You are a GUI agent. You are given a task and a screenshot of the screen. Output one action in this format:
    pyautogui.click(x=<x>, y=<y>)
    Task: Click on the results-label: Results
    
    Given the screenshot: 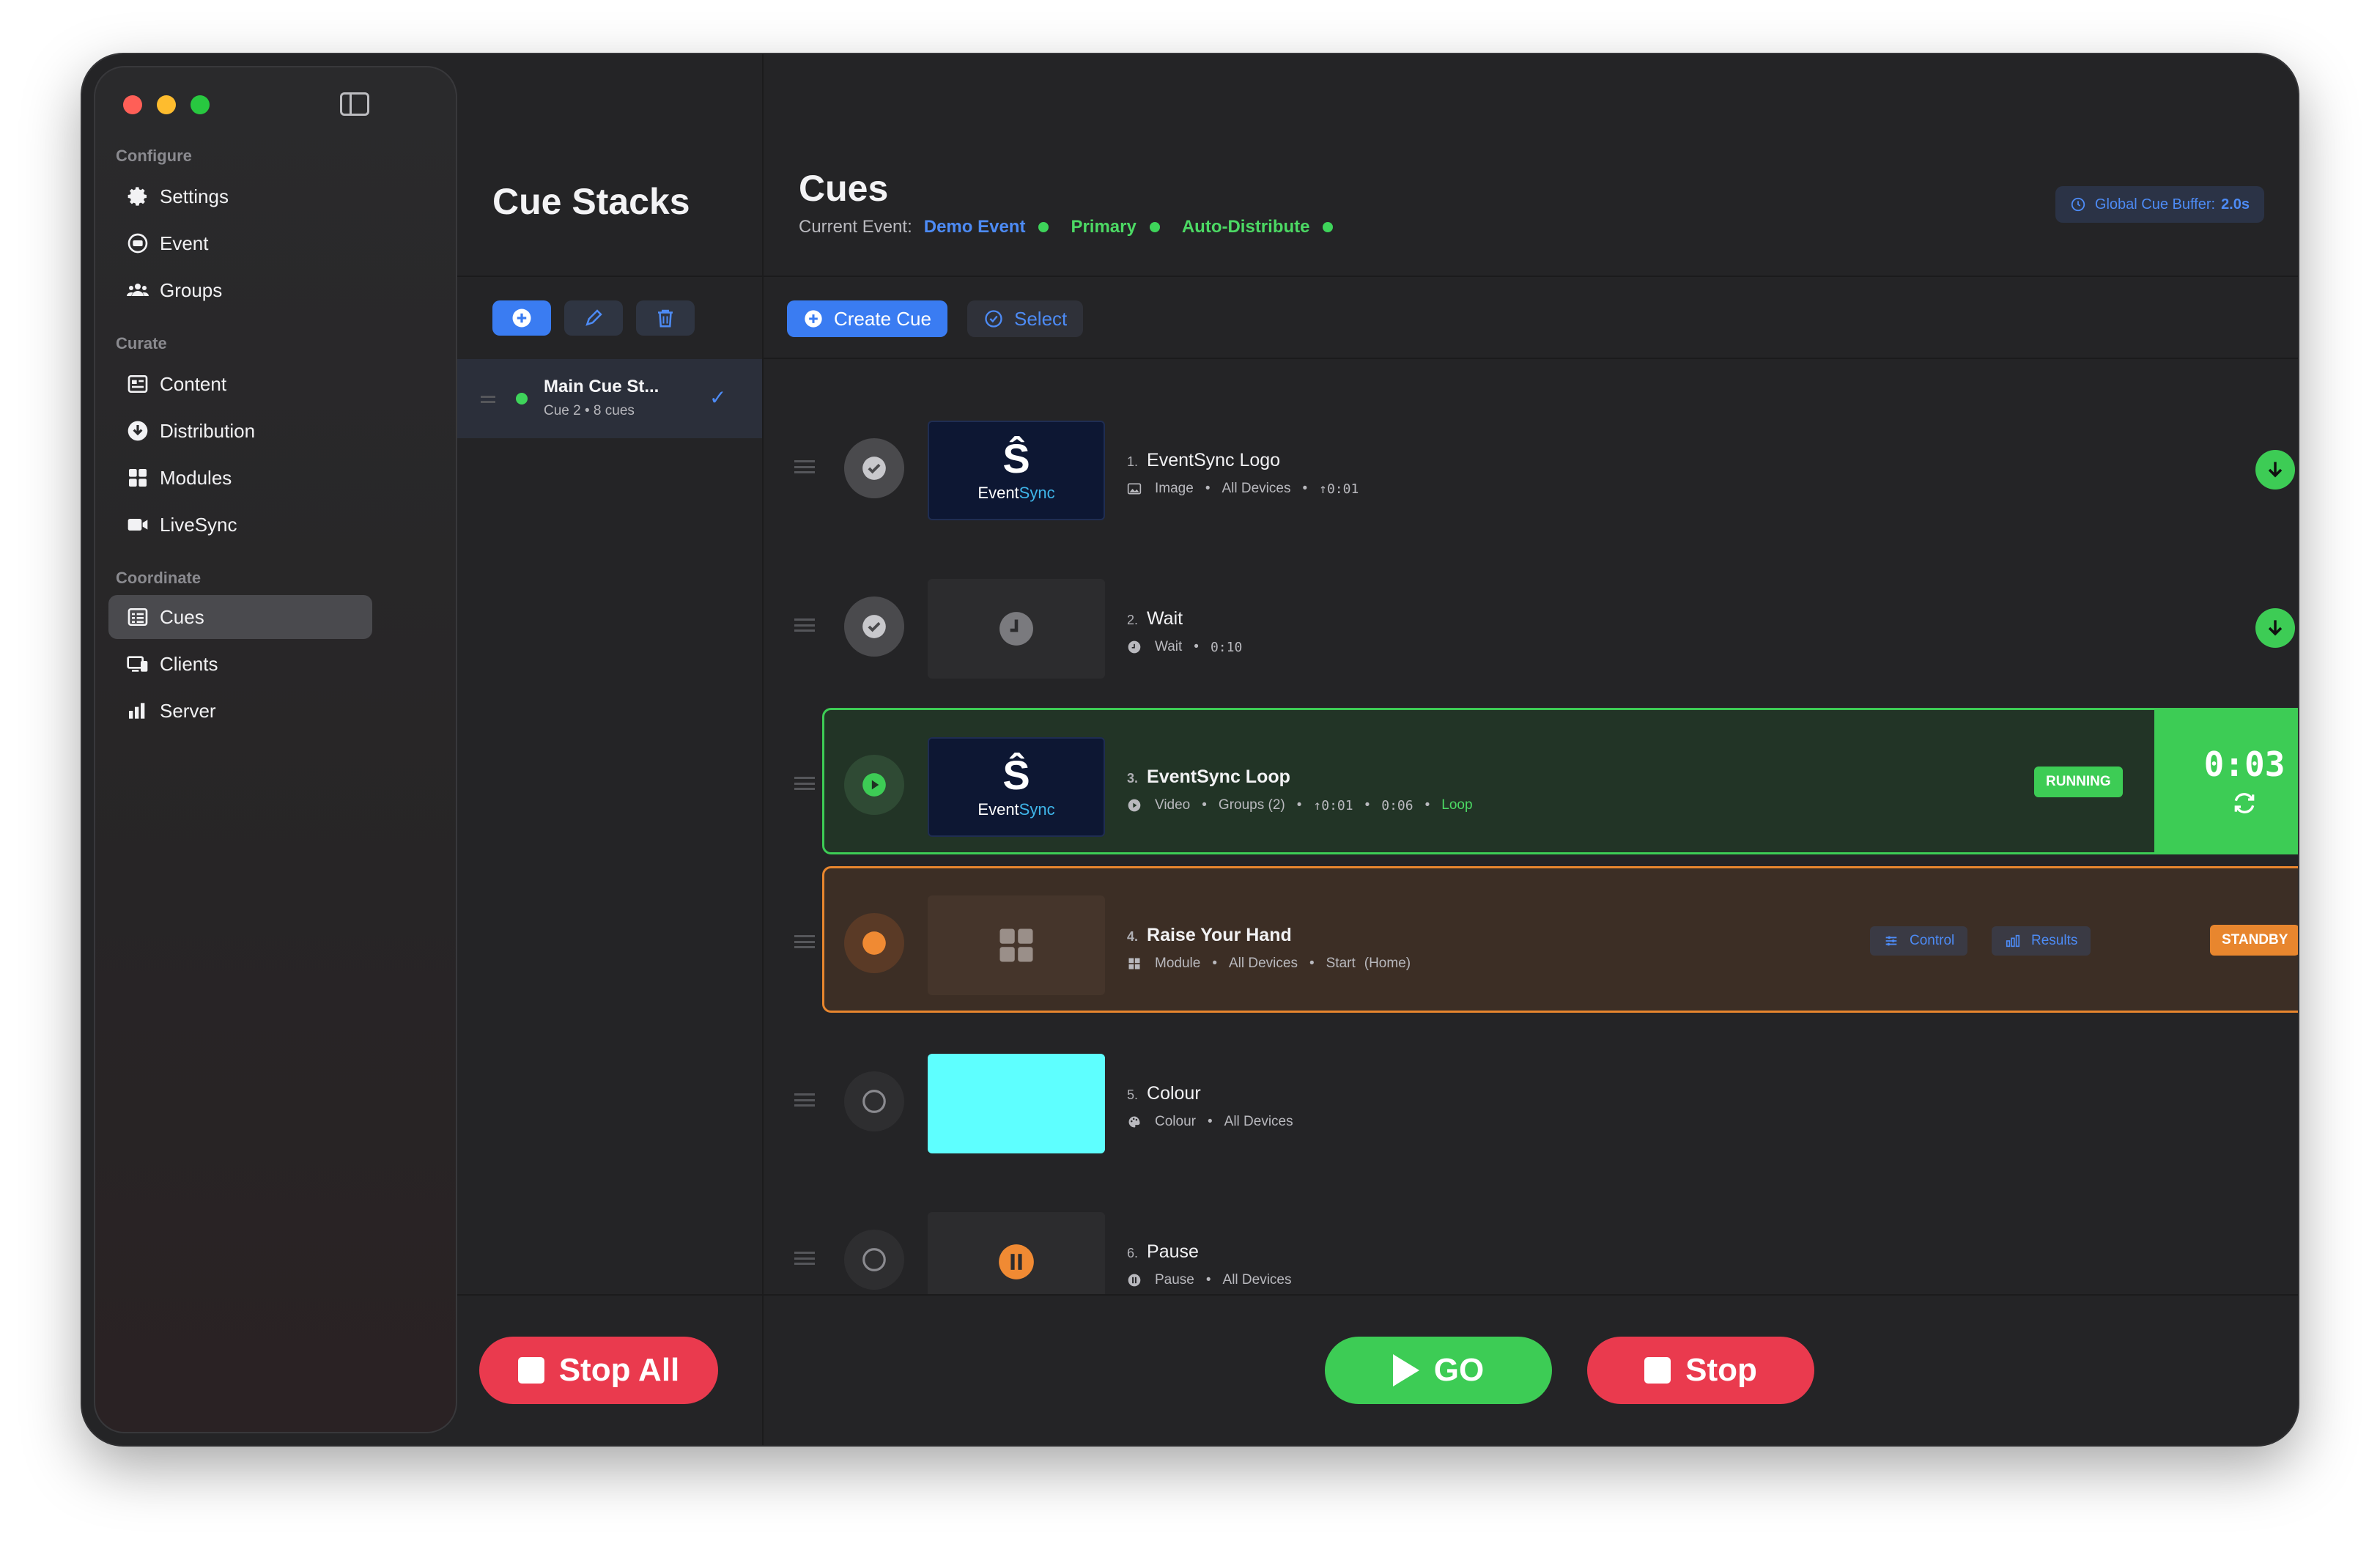 What is the action you would take?
    pyautogui.click(x=2054, y=941)
    